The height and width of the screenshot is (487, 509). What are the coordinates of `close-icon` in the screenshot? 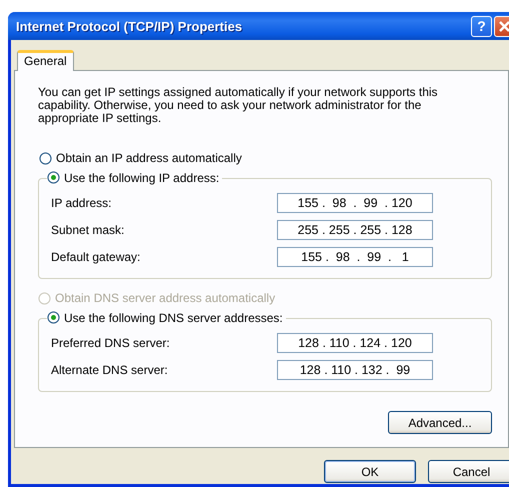 It's located at (503, 26).